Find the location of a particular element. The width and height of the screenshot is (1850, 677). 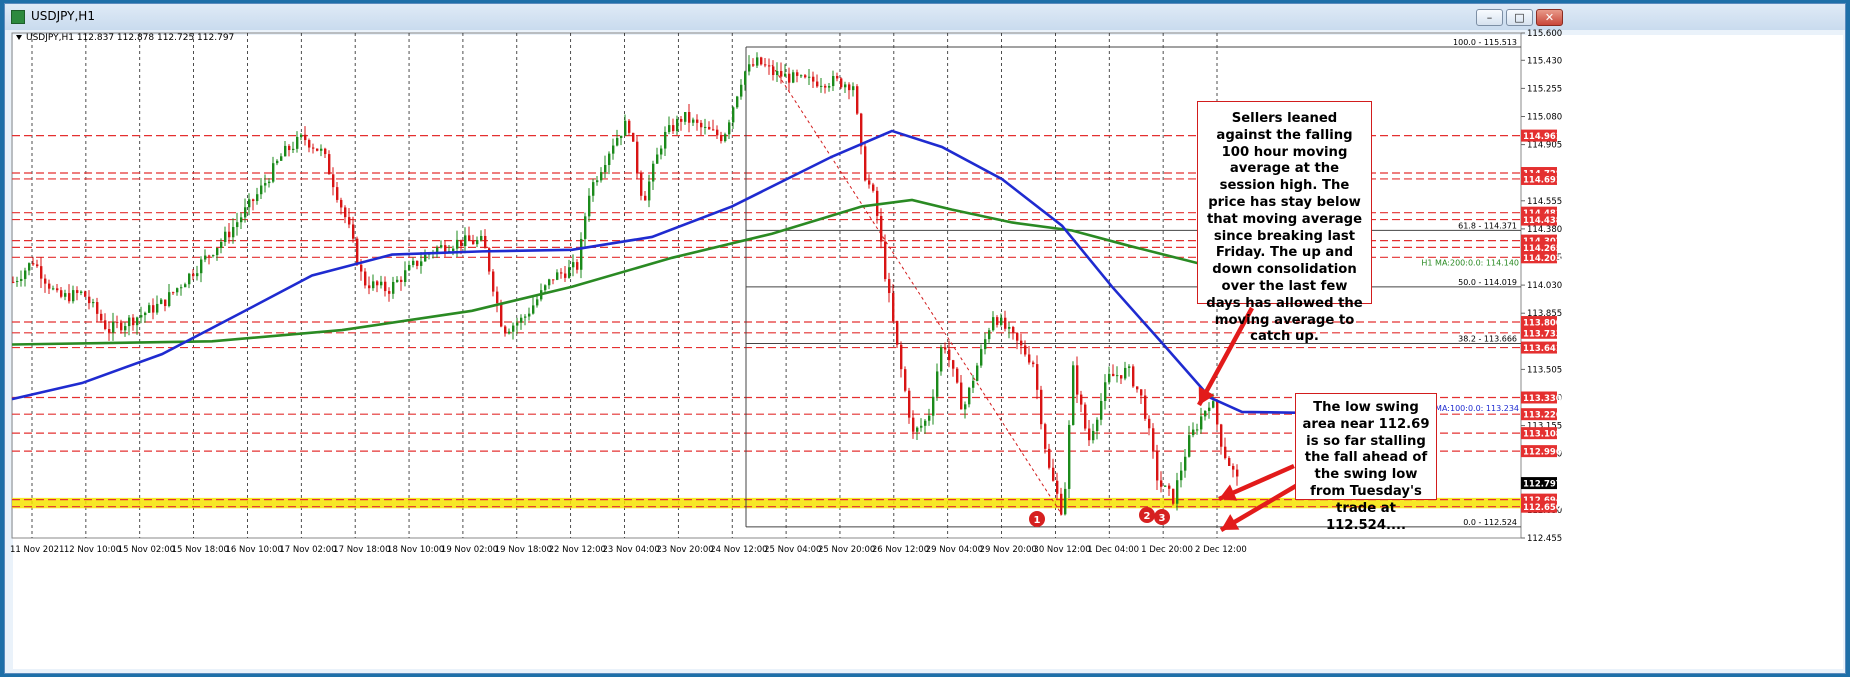

x-tick-label: 25 Nov 04:00 is located at coordinates (792, 550).